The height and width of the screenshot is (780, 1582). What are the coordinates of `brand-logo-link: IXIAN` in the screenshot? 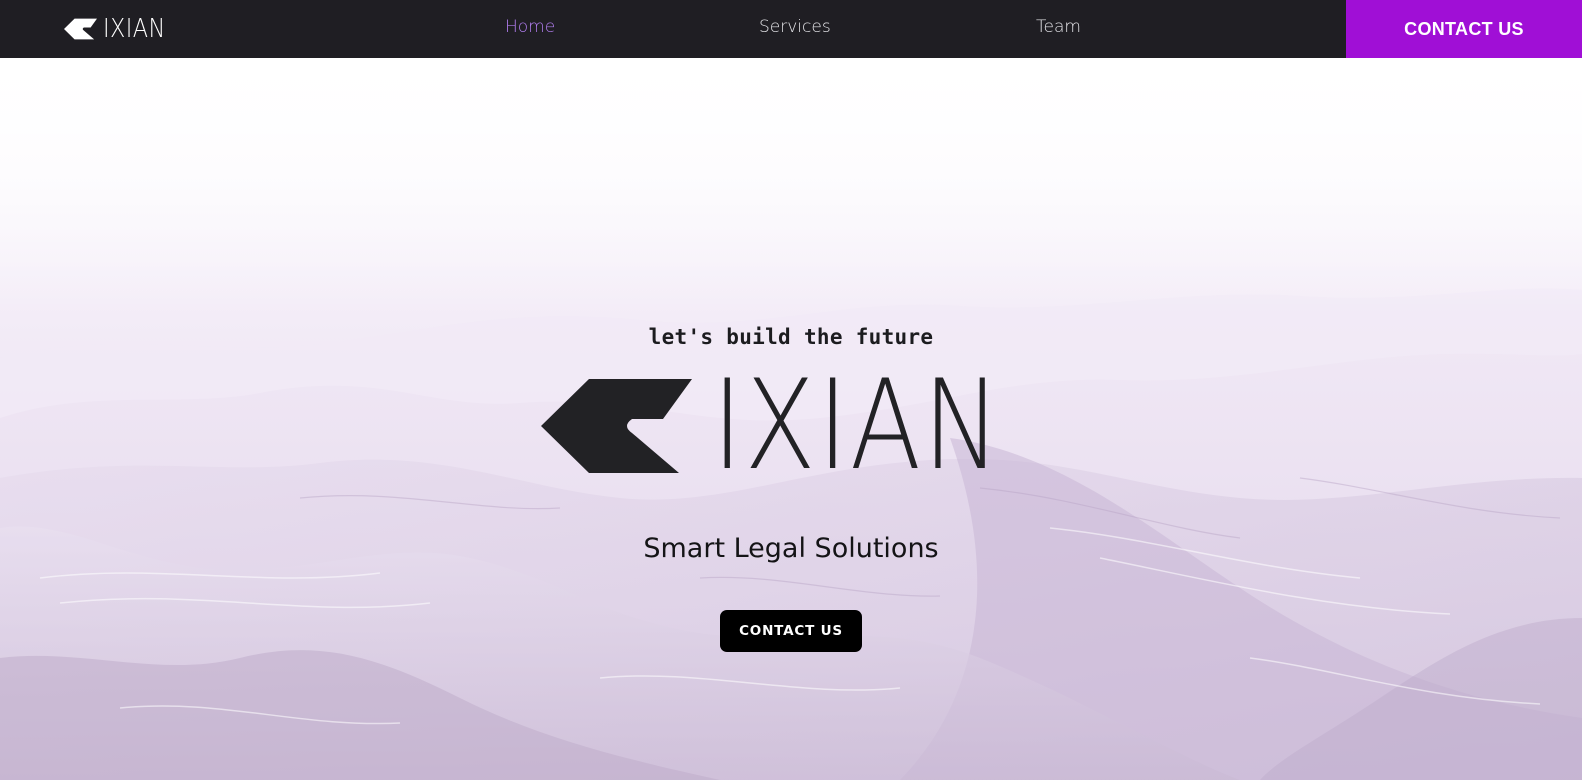 It's located at (120, 29).